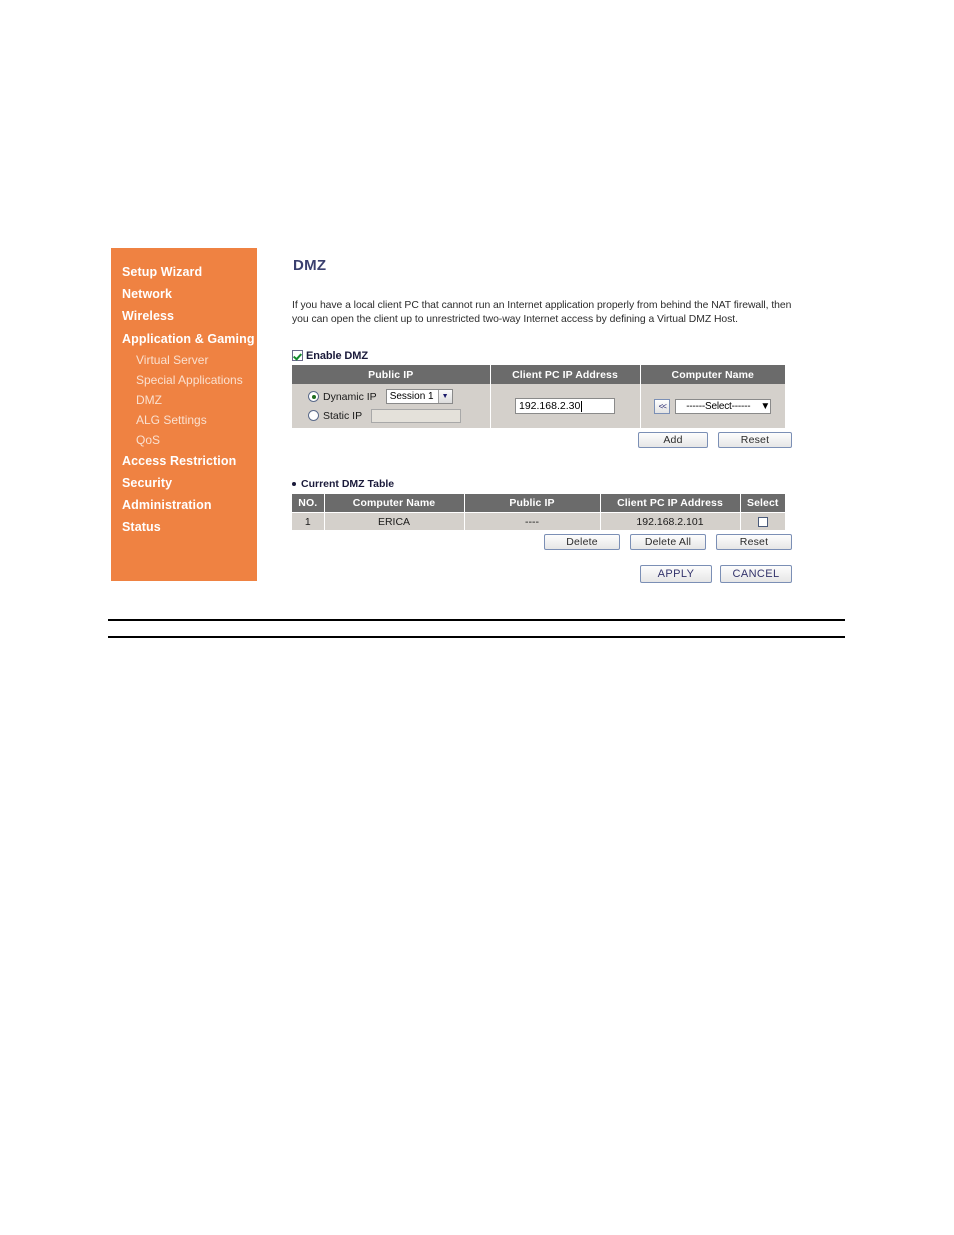 This screenshot has width=954, height=1235. What do you see at coordinates (141, 527) in the screenshot?
I see `sidebar-item-label: Status` at bounding box center [141, 527].